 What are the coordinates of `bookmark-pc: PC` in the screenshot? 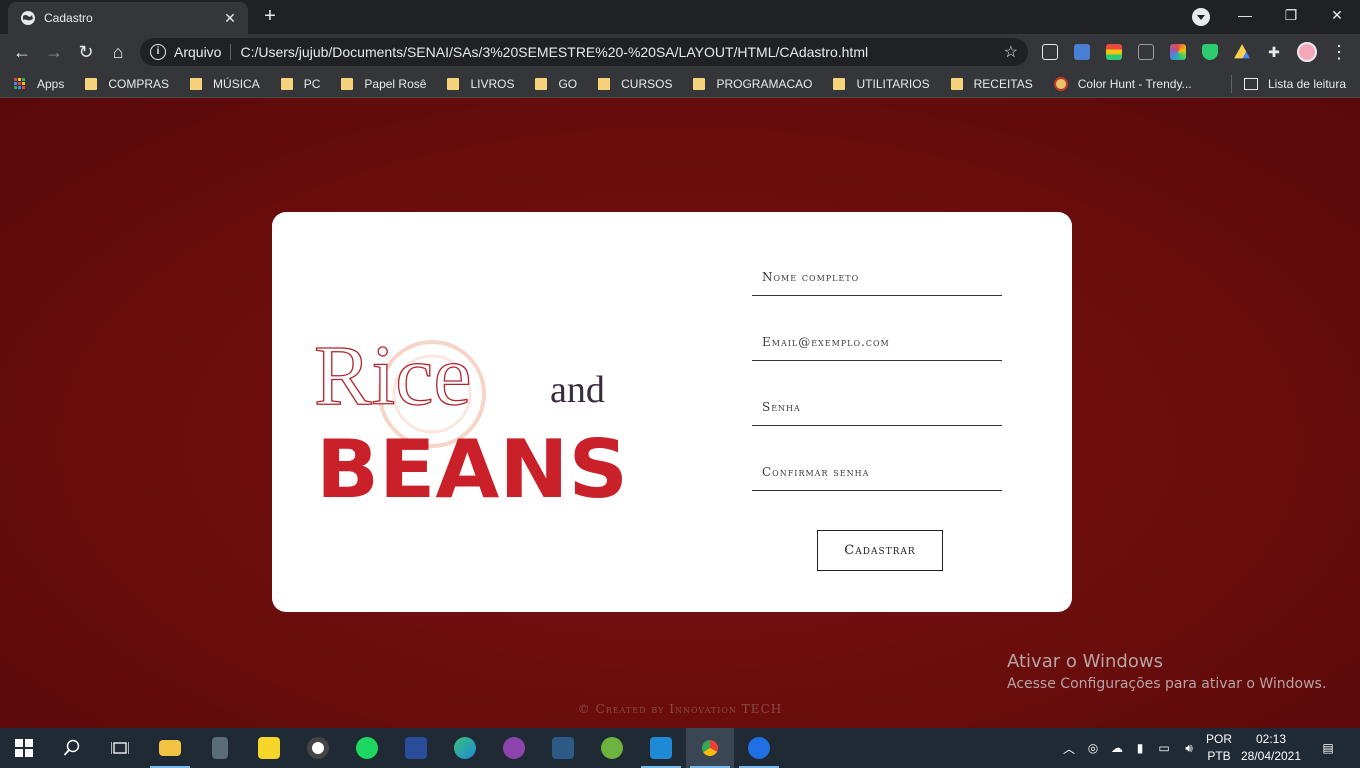 It's located at (300, 83).